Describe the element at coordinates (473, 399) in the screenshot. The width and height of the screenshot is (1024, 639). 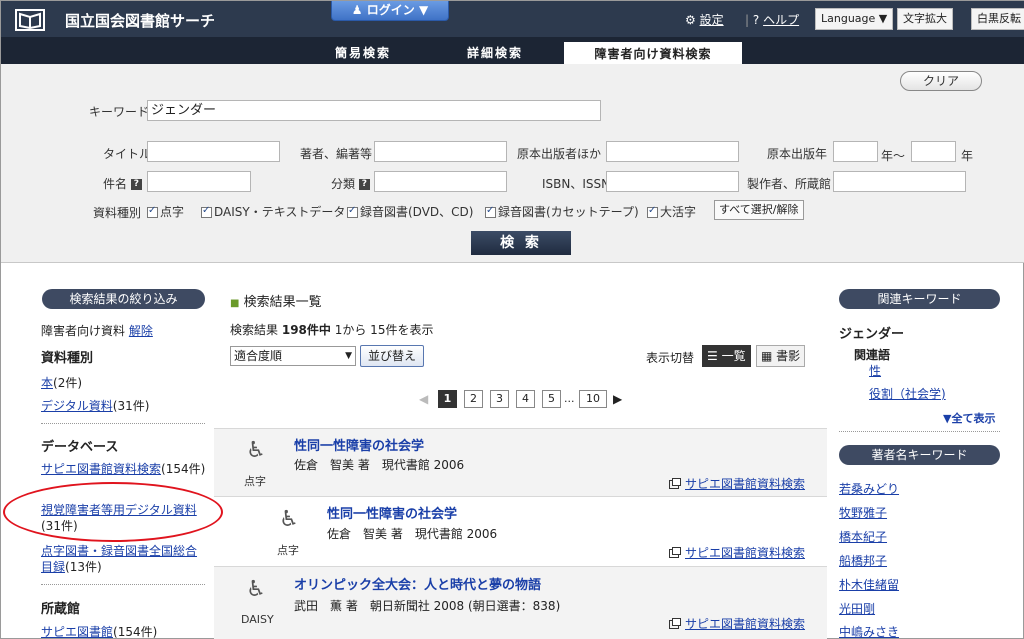
I see `page-link: 2` at that location.